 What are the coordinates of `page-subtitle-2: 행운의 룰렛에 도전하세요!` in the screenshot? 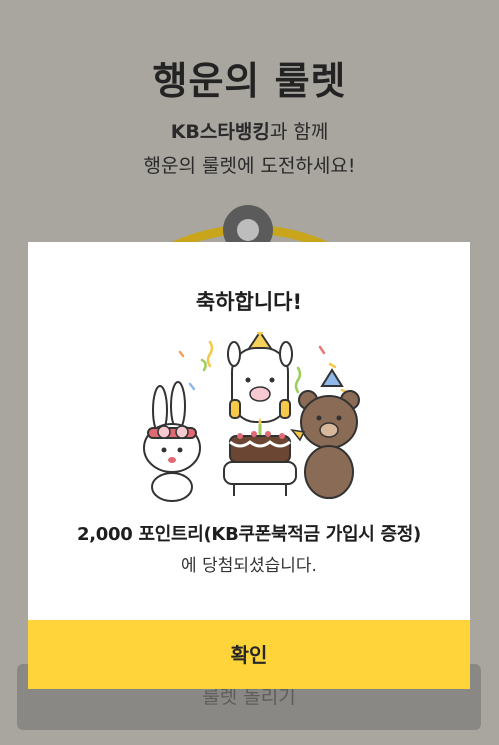 It's located at (249, 166).